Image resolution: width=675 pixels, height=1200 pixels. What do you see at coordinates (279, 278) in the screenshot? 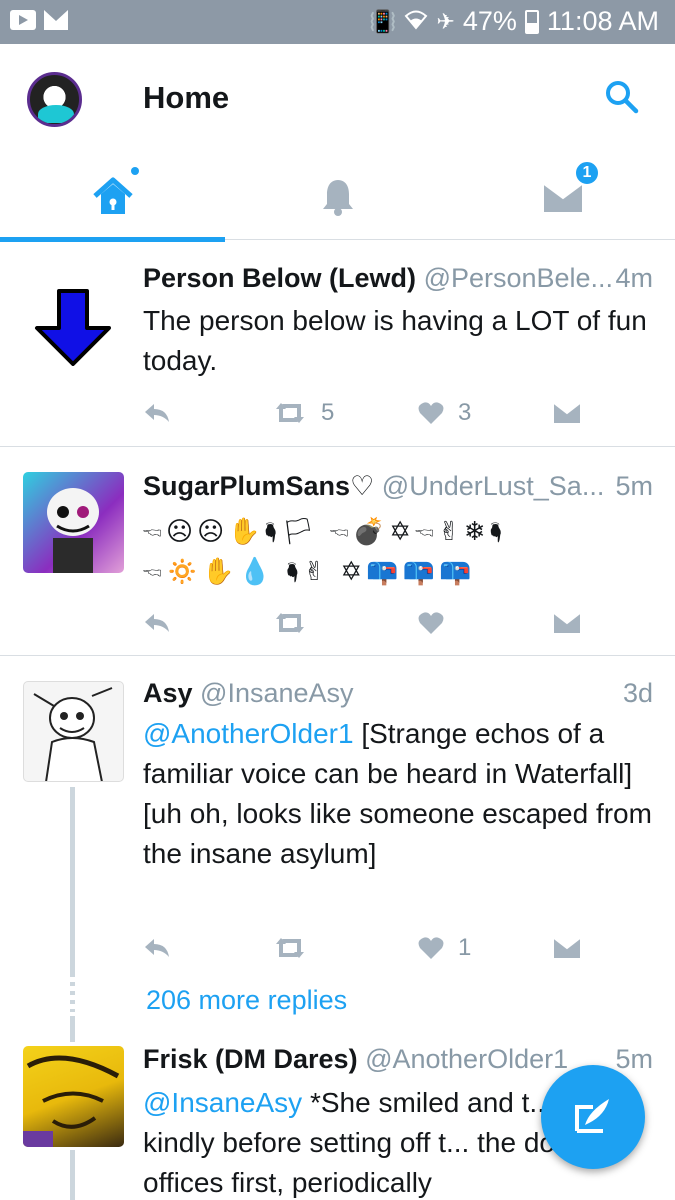
I see `author-name: Person Below (Lewd)` at bounding box center [279, 278].